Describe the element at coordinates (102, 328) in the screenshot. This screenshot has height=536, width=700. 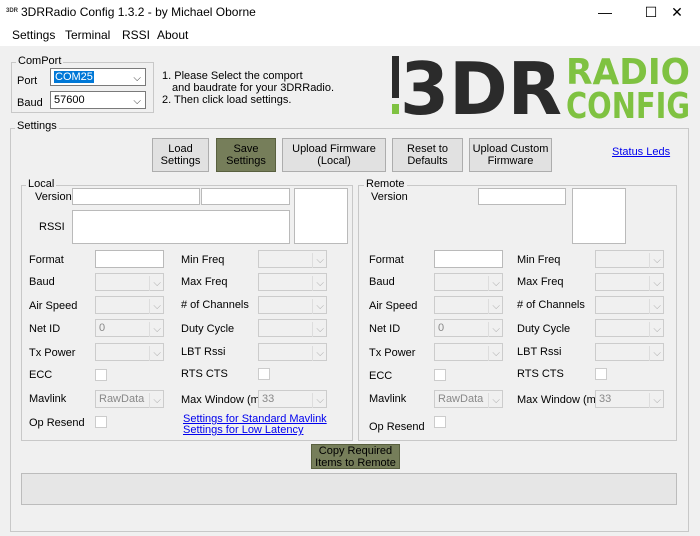
I see `local-net-id-value: 0` at that location.